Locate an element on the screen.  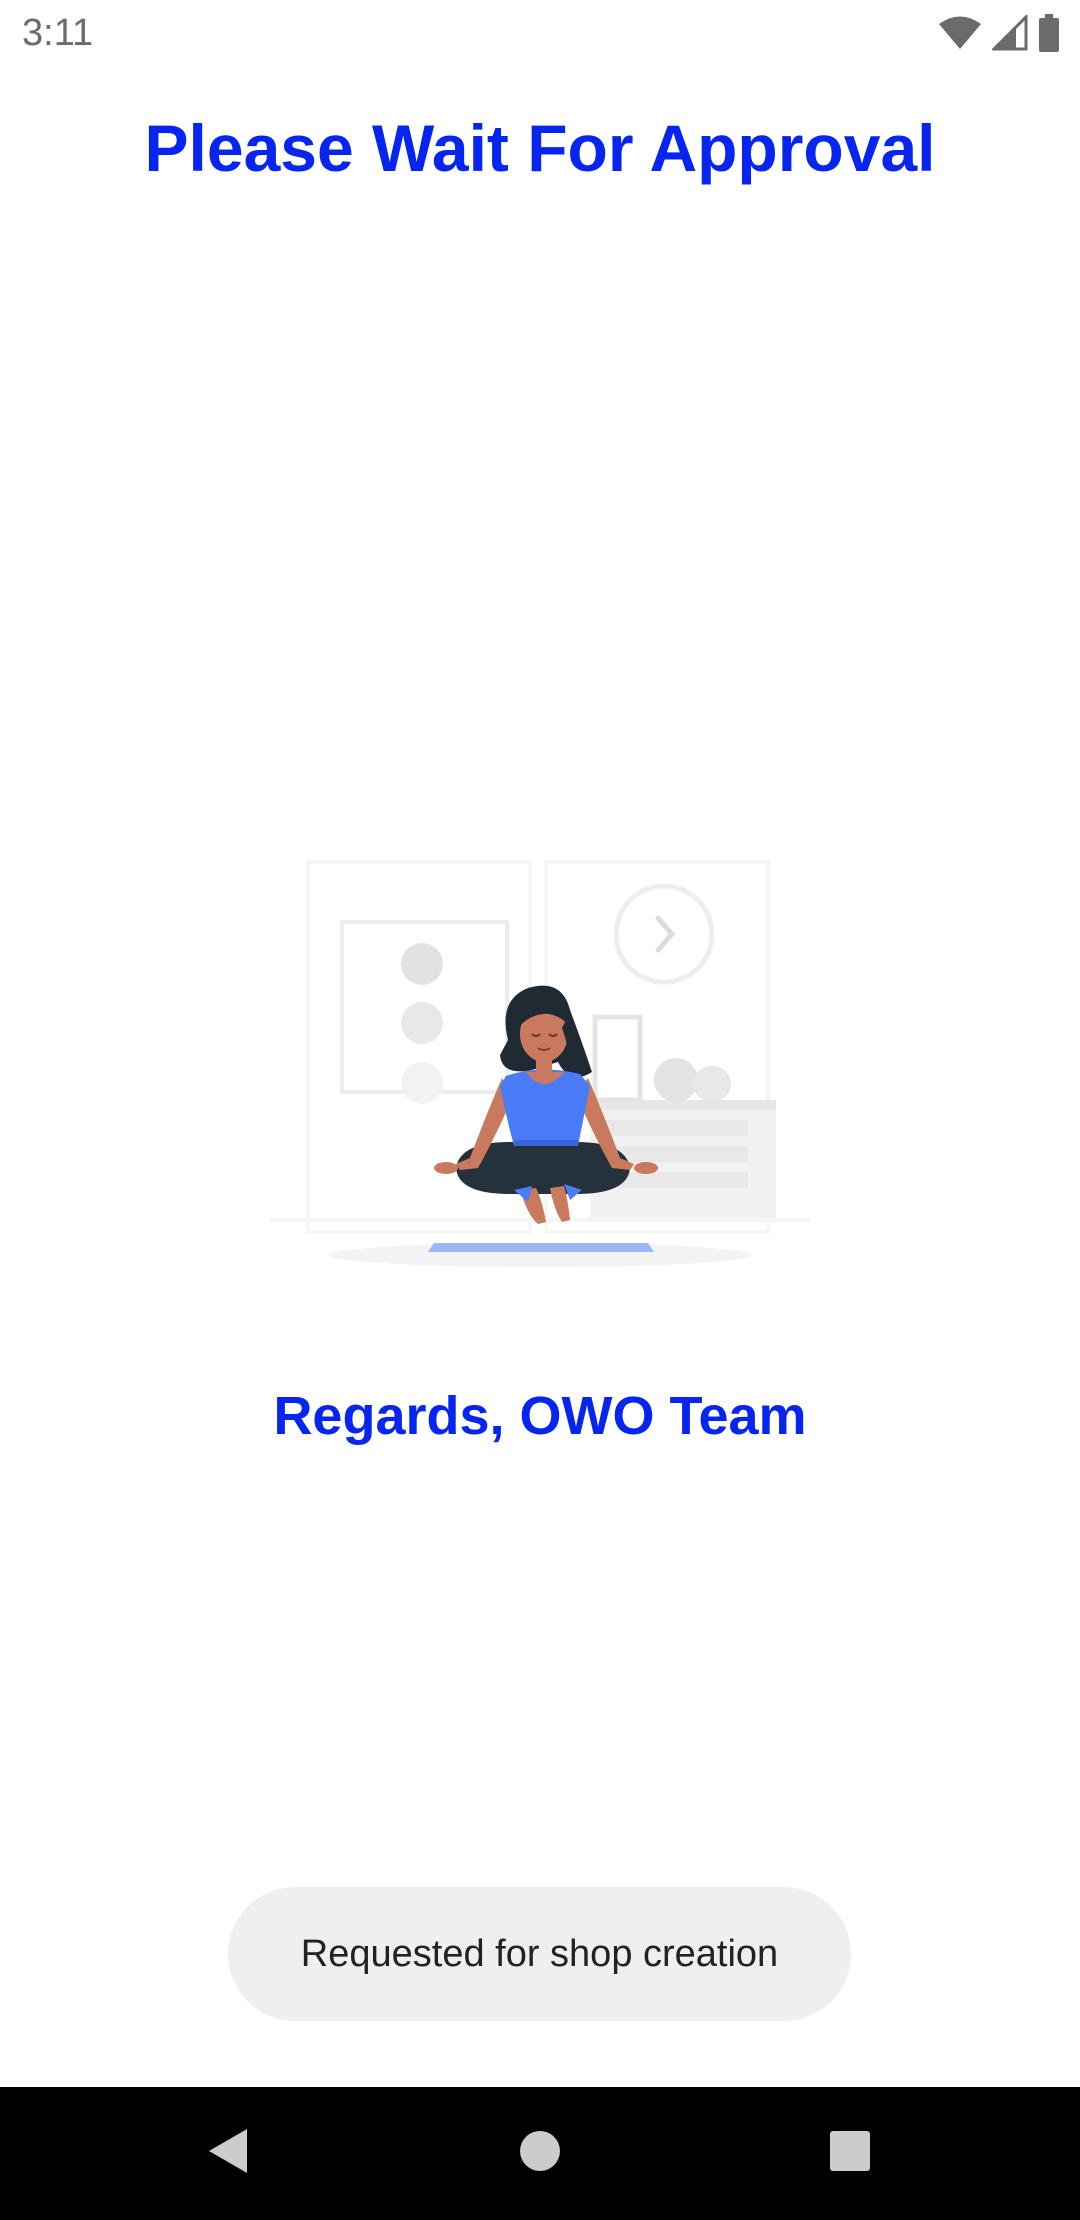
home-icon is located at coordinates (540, 2153).